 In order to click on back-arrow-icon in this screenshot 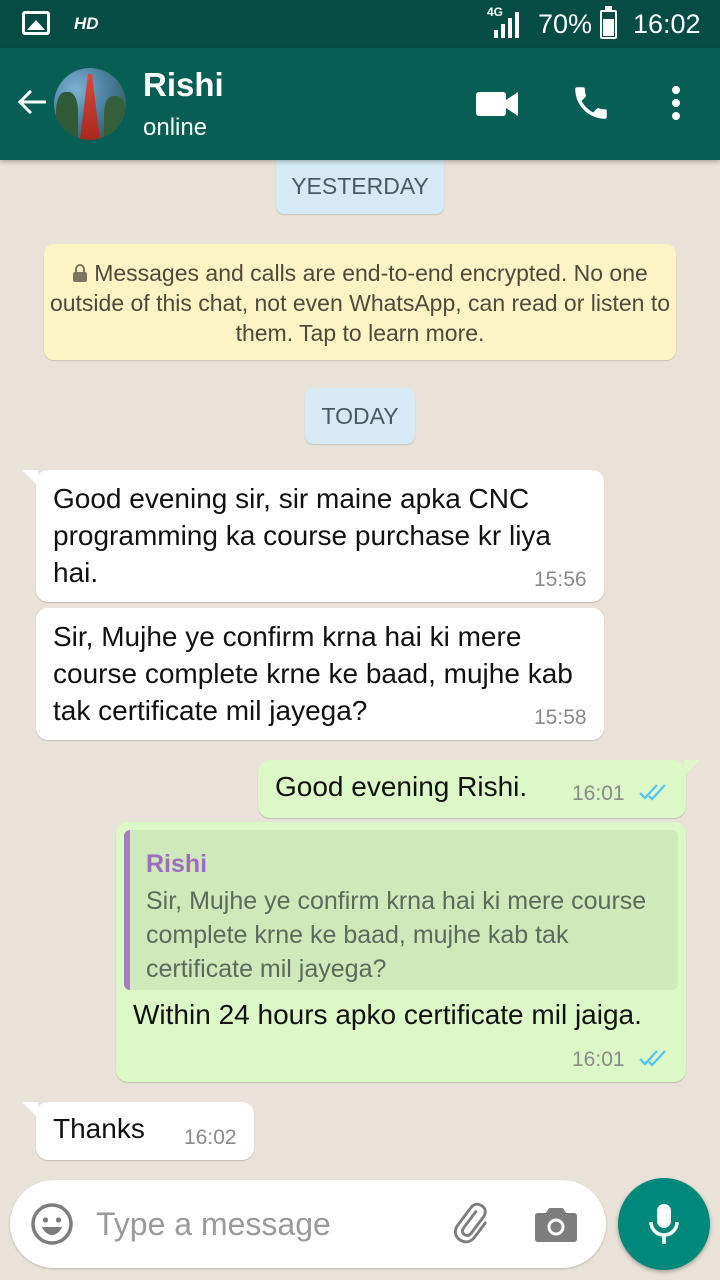, I will do `click(32, 102)`.